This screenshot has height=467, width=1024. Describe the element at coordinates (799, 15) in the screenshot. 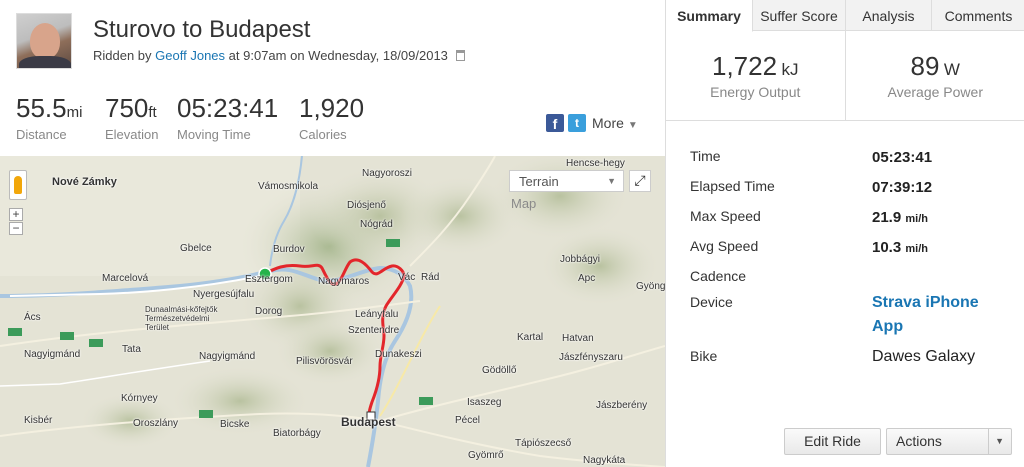

I see `tab-suffer-score: Suffer Score` at that location.